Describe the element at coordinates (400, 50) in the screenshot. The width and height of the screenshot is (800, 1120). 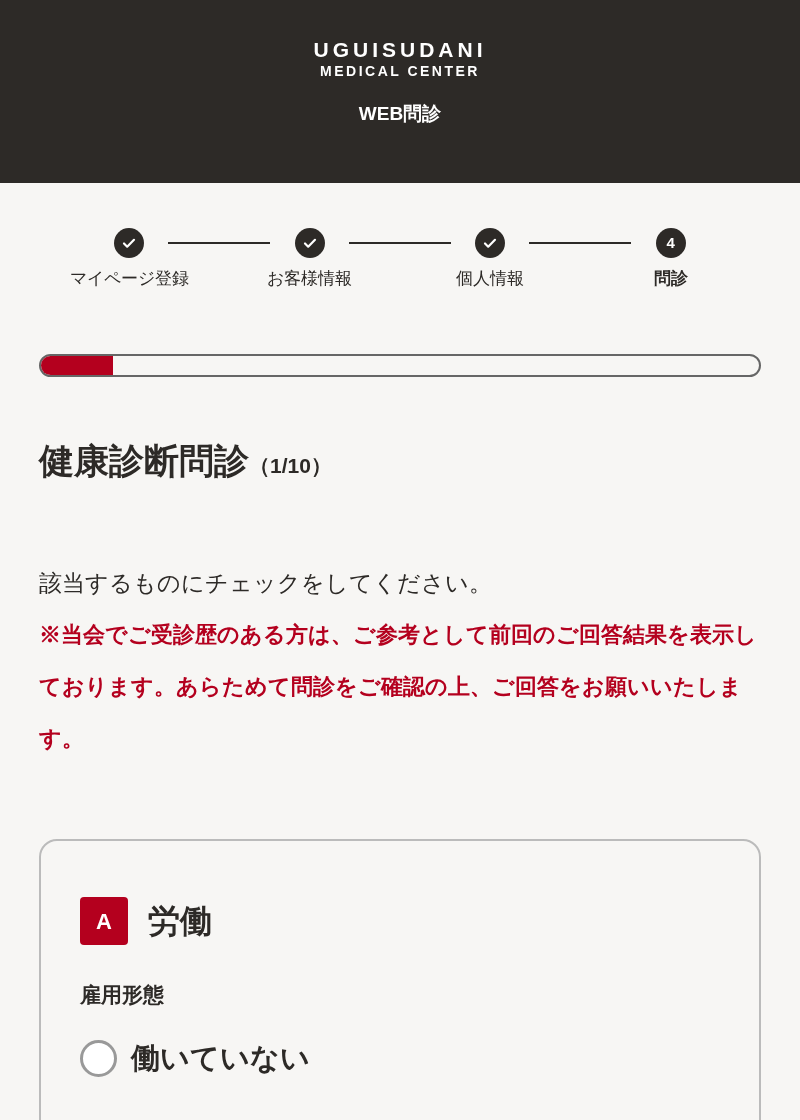
I see `brand-name: UGUISUDANI` at that location.